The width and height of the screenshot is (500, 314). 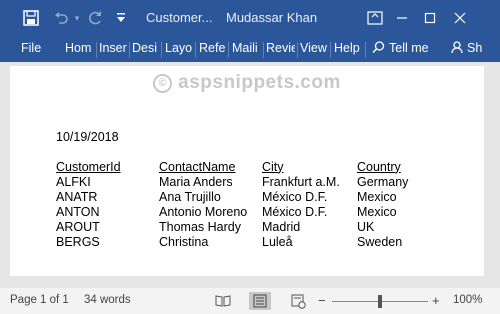 What do you see at coordinates (32, 48) in the screenshot?
I see `tab-file: File` at bounding box center [32, 48].